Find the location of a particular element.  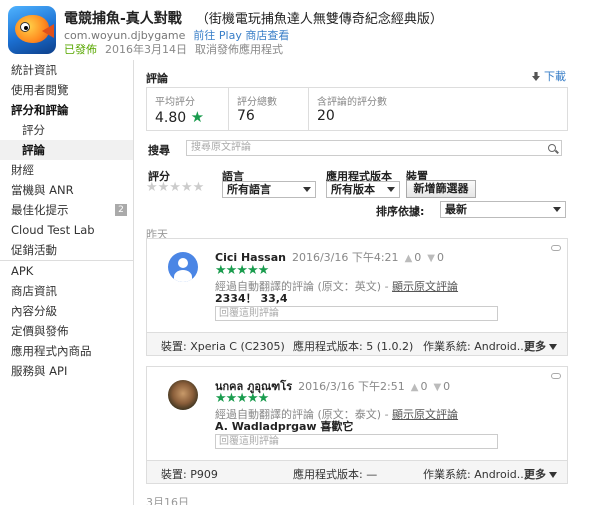

stat-label: 平均評分 is located at coordinates (175, 102).